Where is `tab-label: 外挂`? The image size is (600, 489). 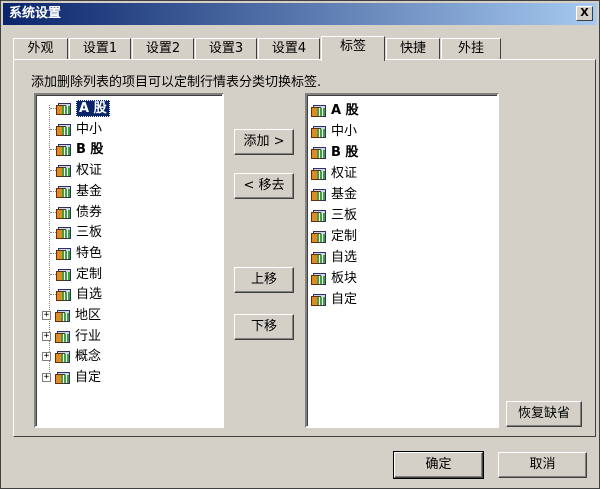
tab-label: 外挂 is located at coordinates (470, 48).